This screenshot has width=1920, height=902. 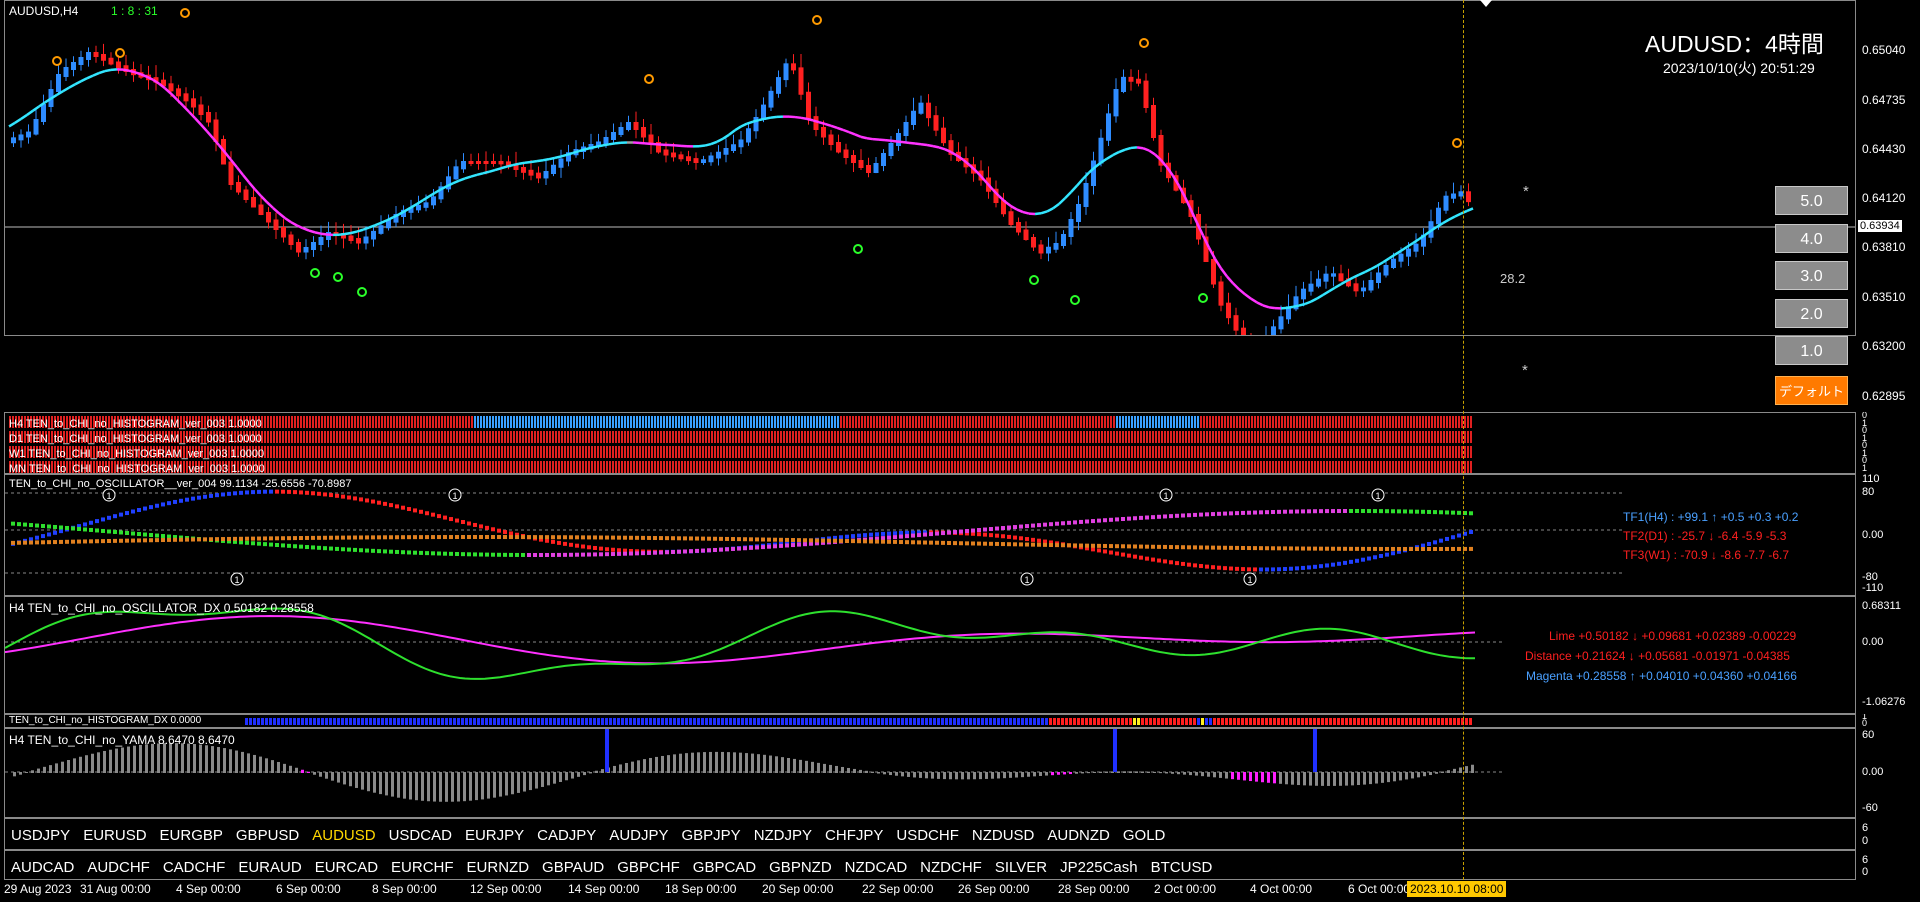 I want to click on chart-title: AUDUSD：4時間, so click(x=1734, y=44).